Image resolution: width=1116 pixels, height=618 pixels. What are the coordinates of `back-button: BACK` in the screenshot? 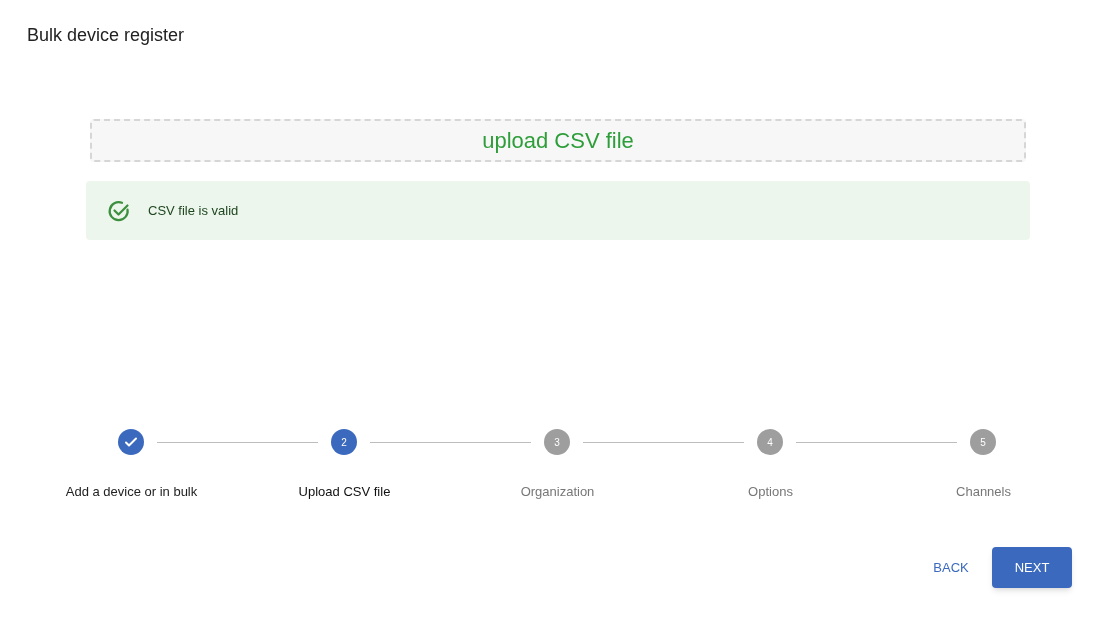 It's located at (951, 567).